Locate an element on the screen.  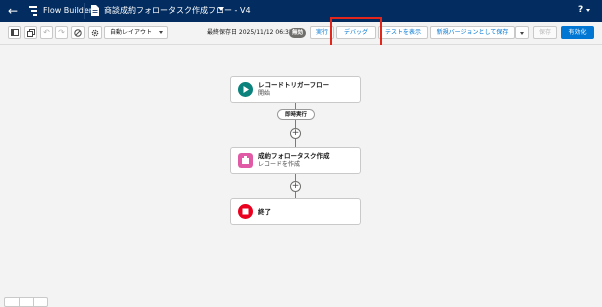
redo-button: ↷ is located at coordinates (61, 32).